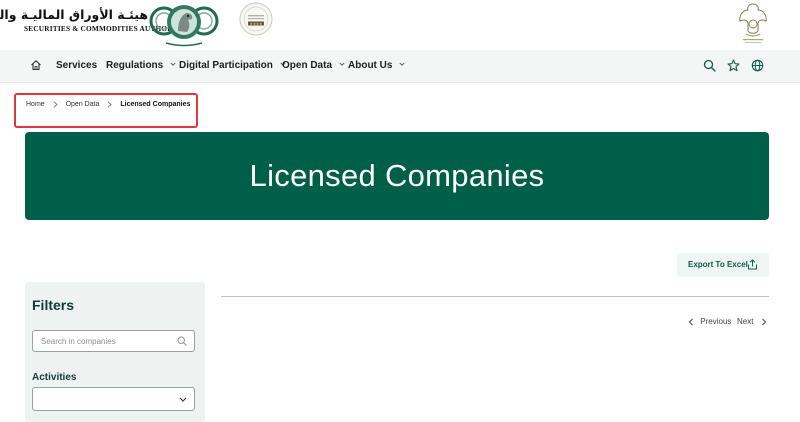 Image resolution: width=800 pixels, height=422 pixels. What do you see at coordinates (753, 23) in the screenshot?
I see `uae-emblem-icon` at bounding box center [753, 23].